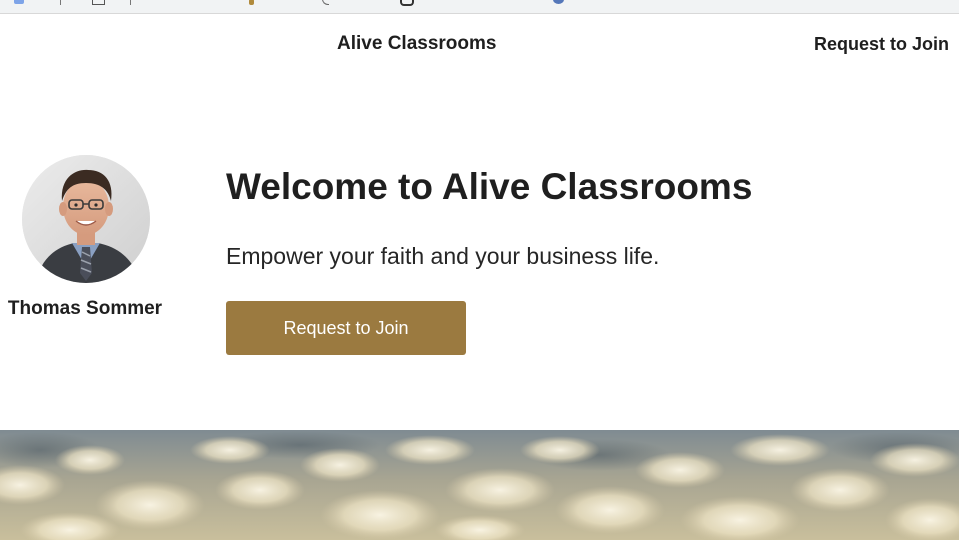 The width and height of the screenshot is (959, 540). I want to click on presenter-photo, so click(86, 219).